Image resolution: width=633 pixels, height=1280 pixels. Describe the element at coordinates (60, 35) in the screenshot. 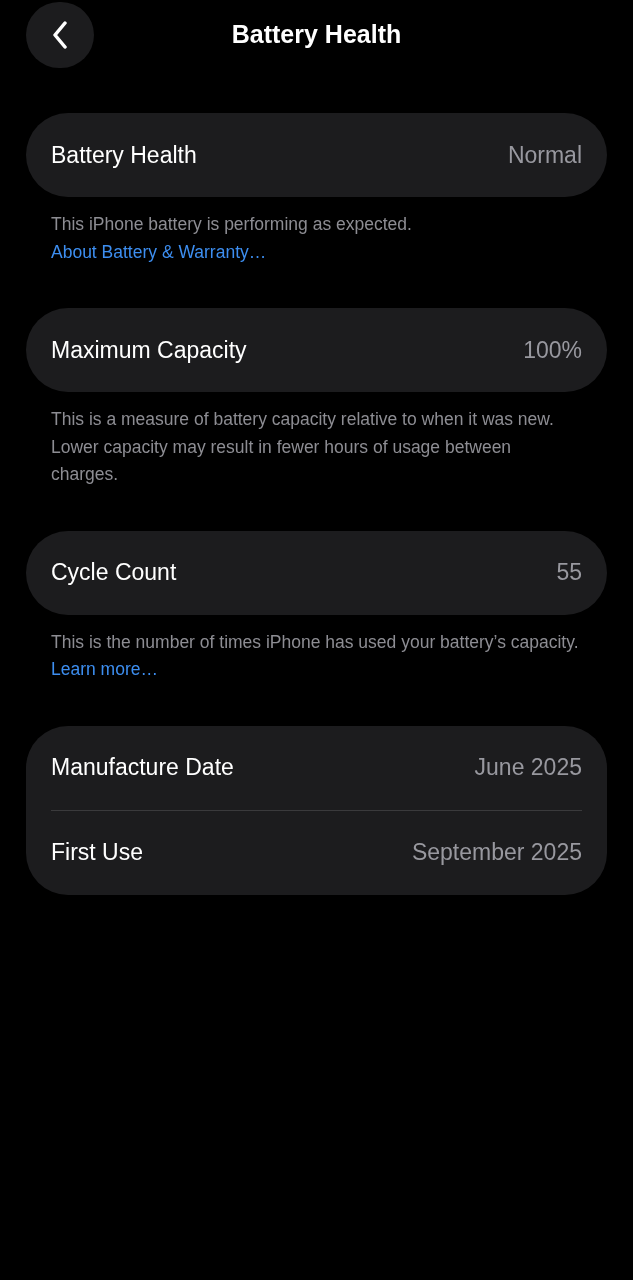

I see `back-icon` at that location.